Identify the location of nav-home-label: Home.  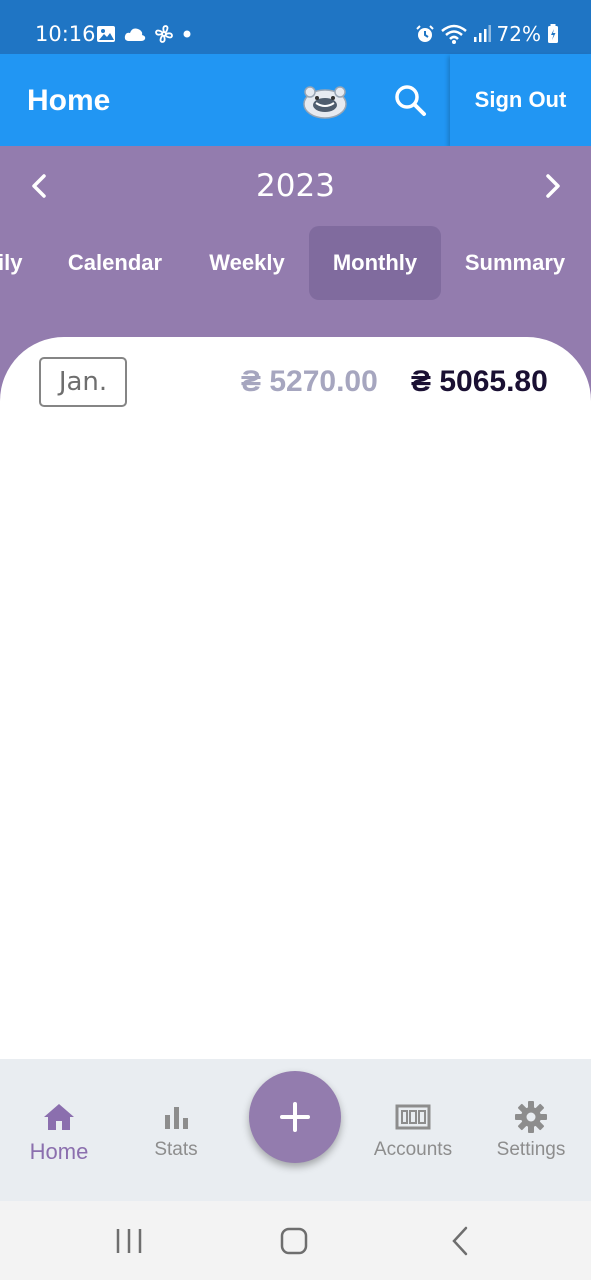
(59, 1151).